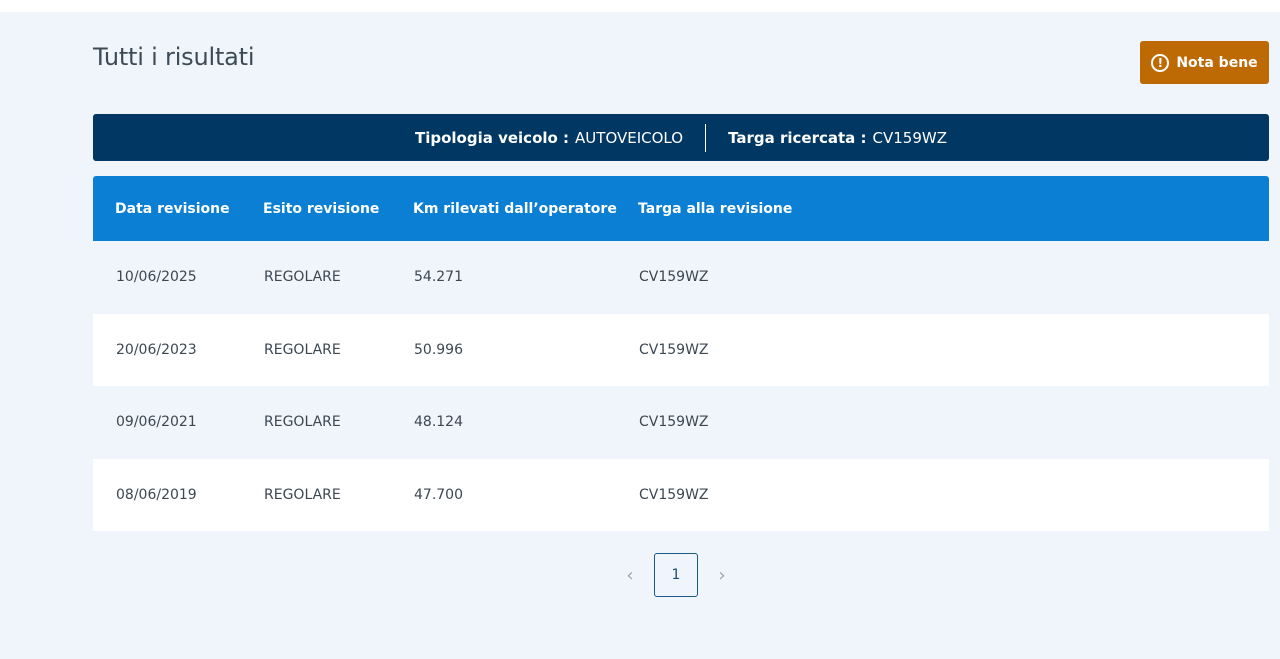 This screenshot has height=659, width=1280. I want to click on cell-km: 54.271, so click(438, 277).